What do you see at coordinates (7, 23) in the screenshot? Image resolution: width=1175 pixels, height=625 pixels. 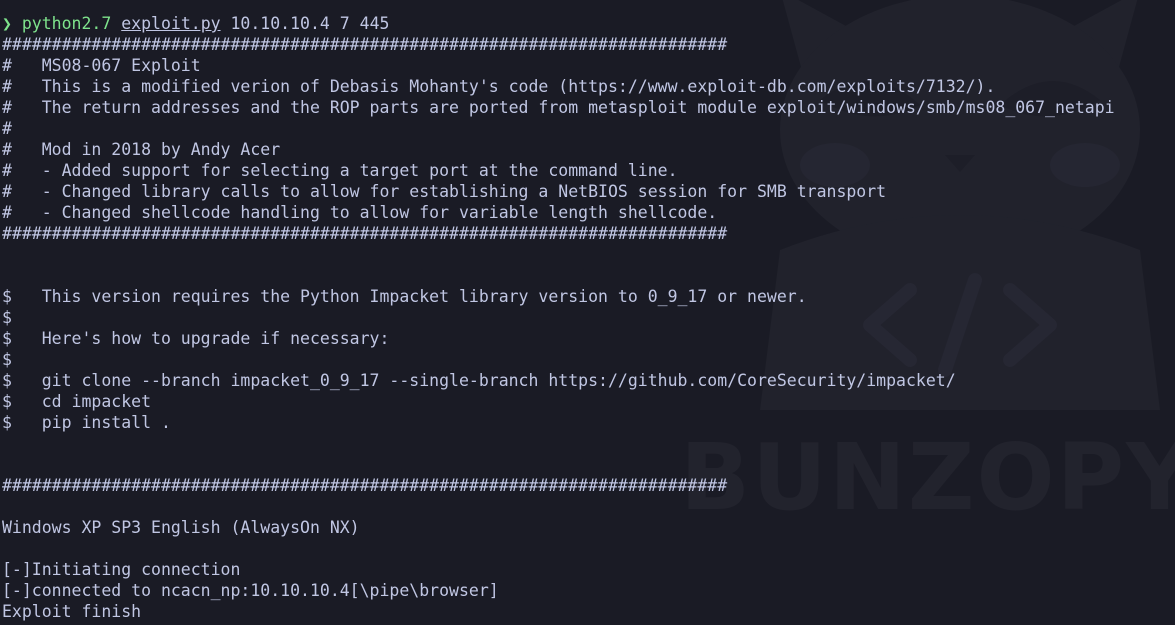 I see `prompt-arrow-icon: ❯` at bounding box center [7, 23].